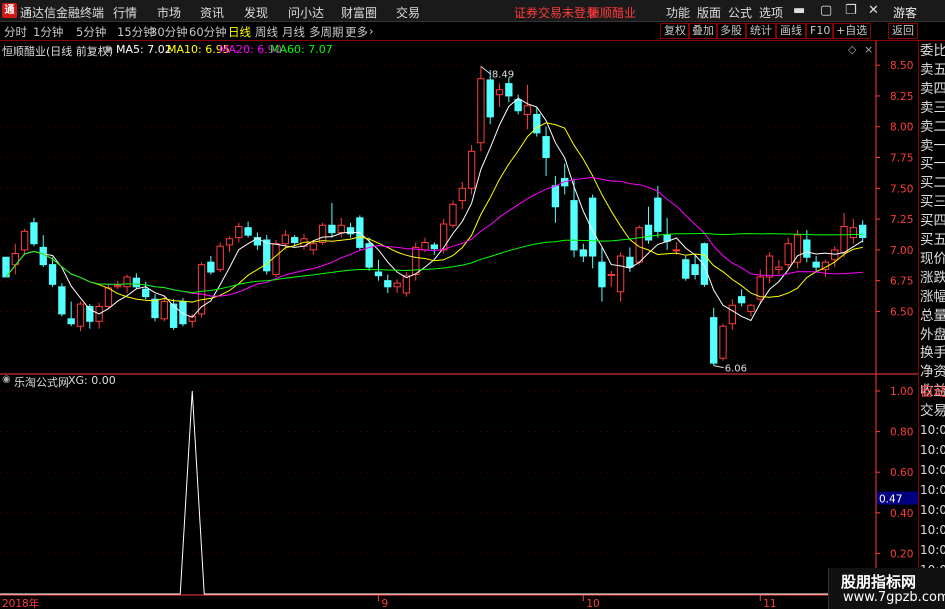 This screenshot has width=945, height=609. What do you see at coordinates (256, 12) in the screenshot?
I see `menu-discover: 发现` at bounding box center [256, 12].